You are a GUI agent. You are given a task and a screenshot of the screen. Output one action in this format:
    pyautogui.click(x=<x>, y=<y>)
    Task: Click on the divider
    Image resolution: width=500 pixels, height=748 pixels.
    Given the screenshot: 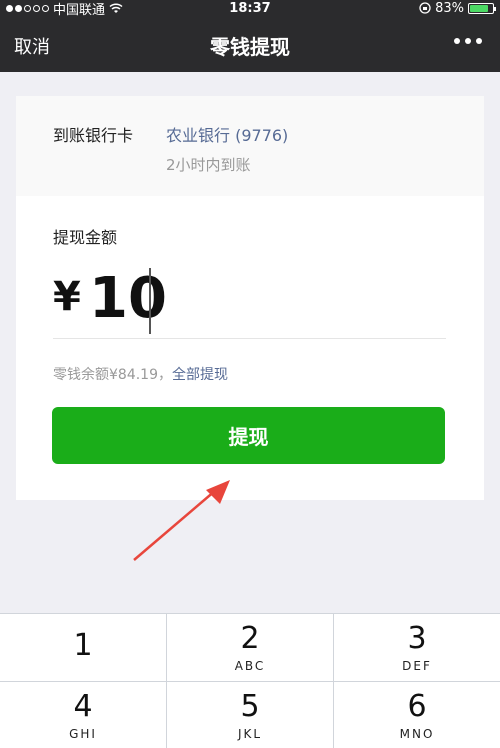 What is the action you would take?
    pyautogui.click(x=249, y=338)
    